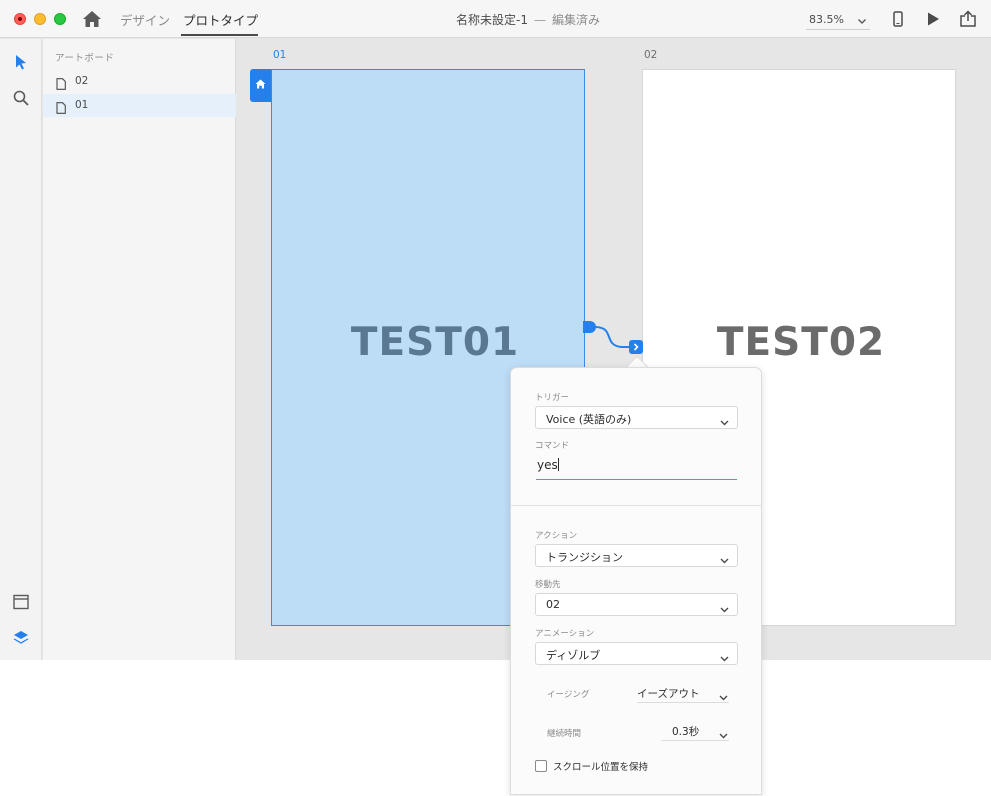 Image resolution: width=991 pixels, height=796 pixels. Describe the element at coordinates (636, 555) in the screenshot. I see `action-dropdown: トランジション` at that location.